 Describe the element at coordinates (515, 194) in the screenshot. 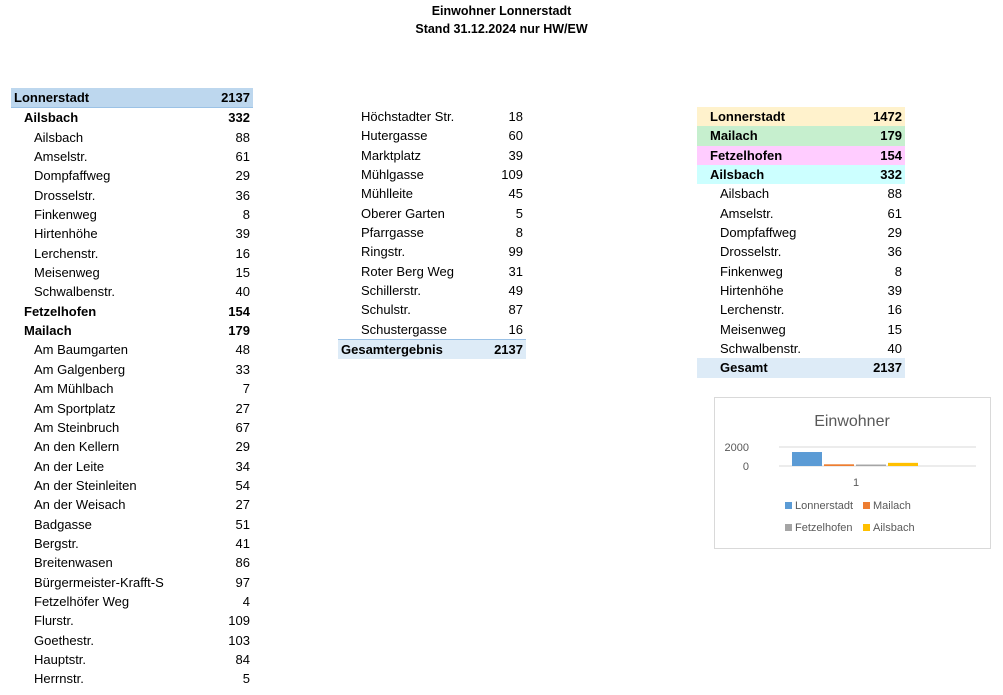

I see `middle-table-value: 45` at that location.